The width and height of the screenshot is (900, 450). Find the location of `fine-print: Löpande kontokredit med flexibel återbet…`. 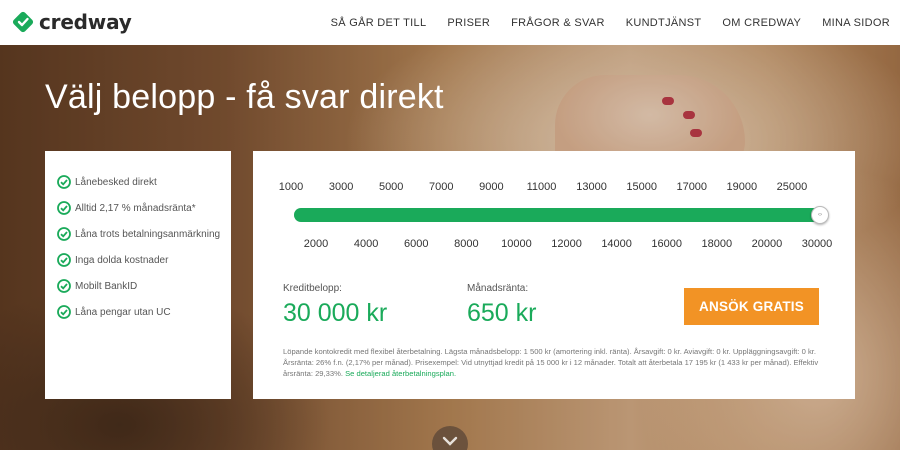

fine-print: Löpande kontokredit med flexibel återbet… is located at coordinates (555, 362).